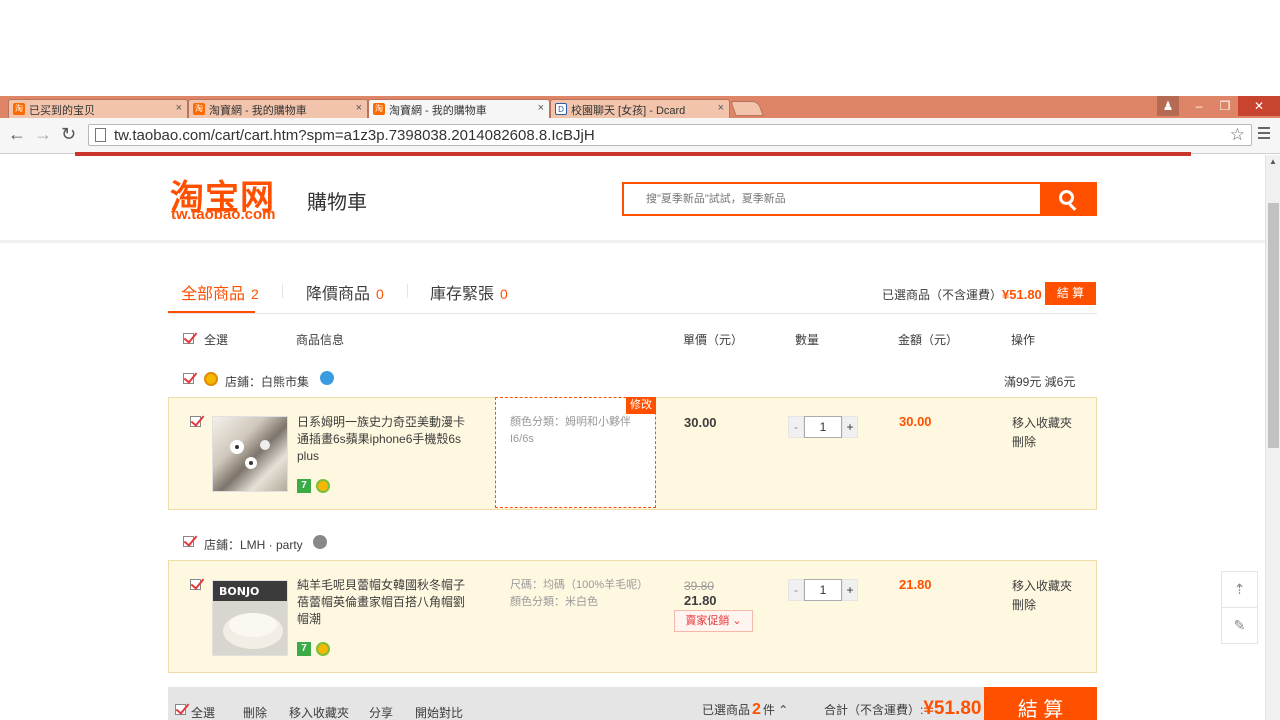  What do you see at coordinates (253, 544) in the screenshot?
I see `shop-name: 店鋪：LMH · party` at bounding box center [253, 544].